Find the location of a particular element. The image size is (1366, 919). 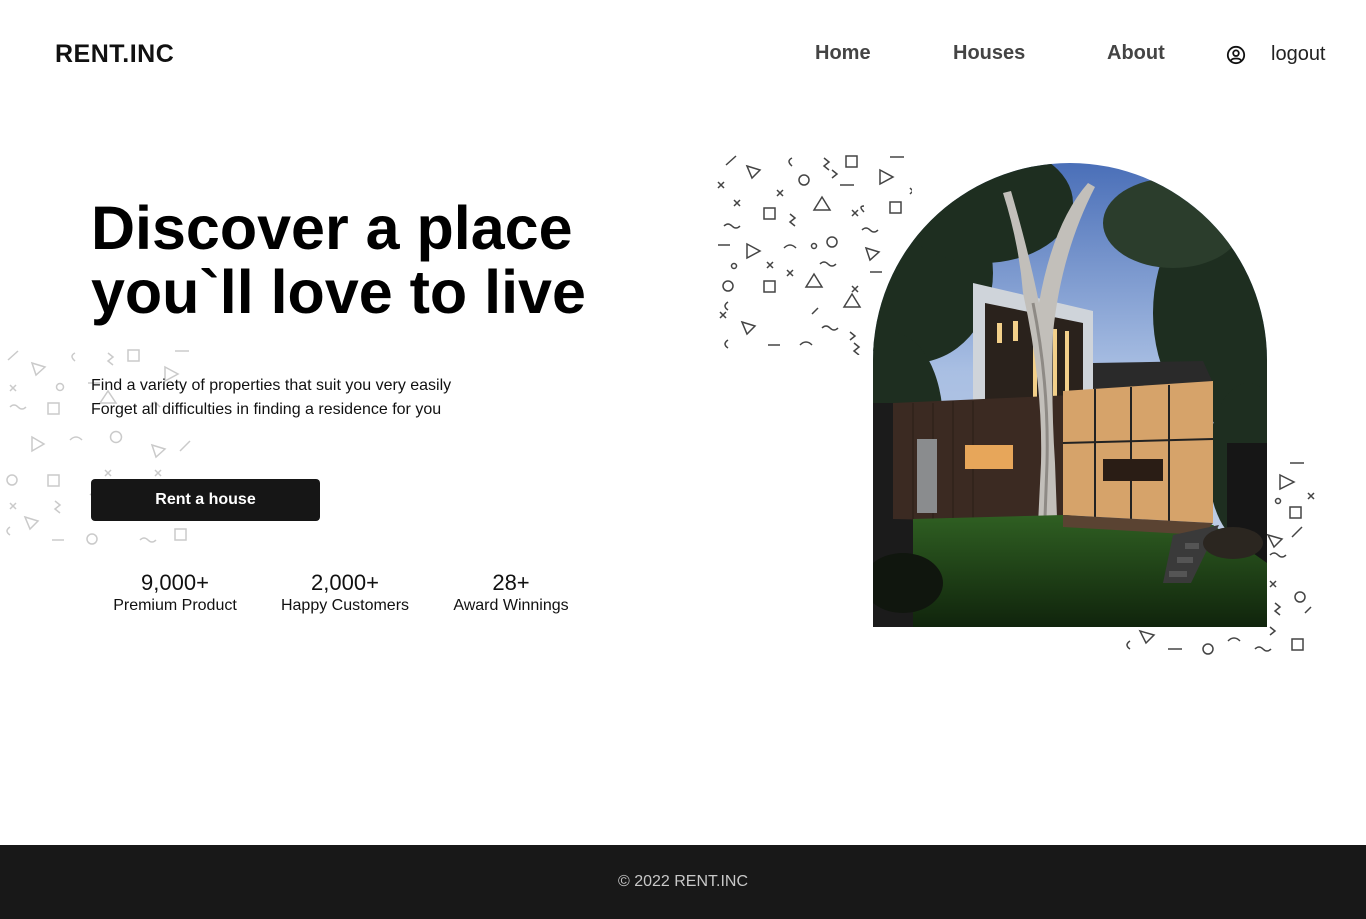

stat-value: 2,000+ is located at coordinates (345, 582).